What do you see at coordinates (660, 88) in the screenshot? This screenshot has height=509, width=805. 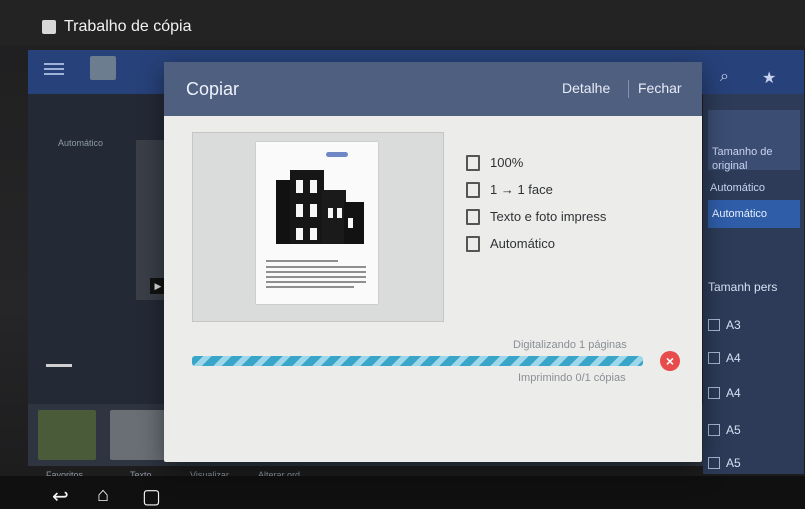 I see `close-button: Fechar` at bounding box center [660, 88].